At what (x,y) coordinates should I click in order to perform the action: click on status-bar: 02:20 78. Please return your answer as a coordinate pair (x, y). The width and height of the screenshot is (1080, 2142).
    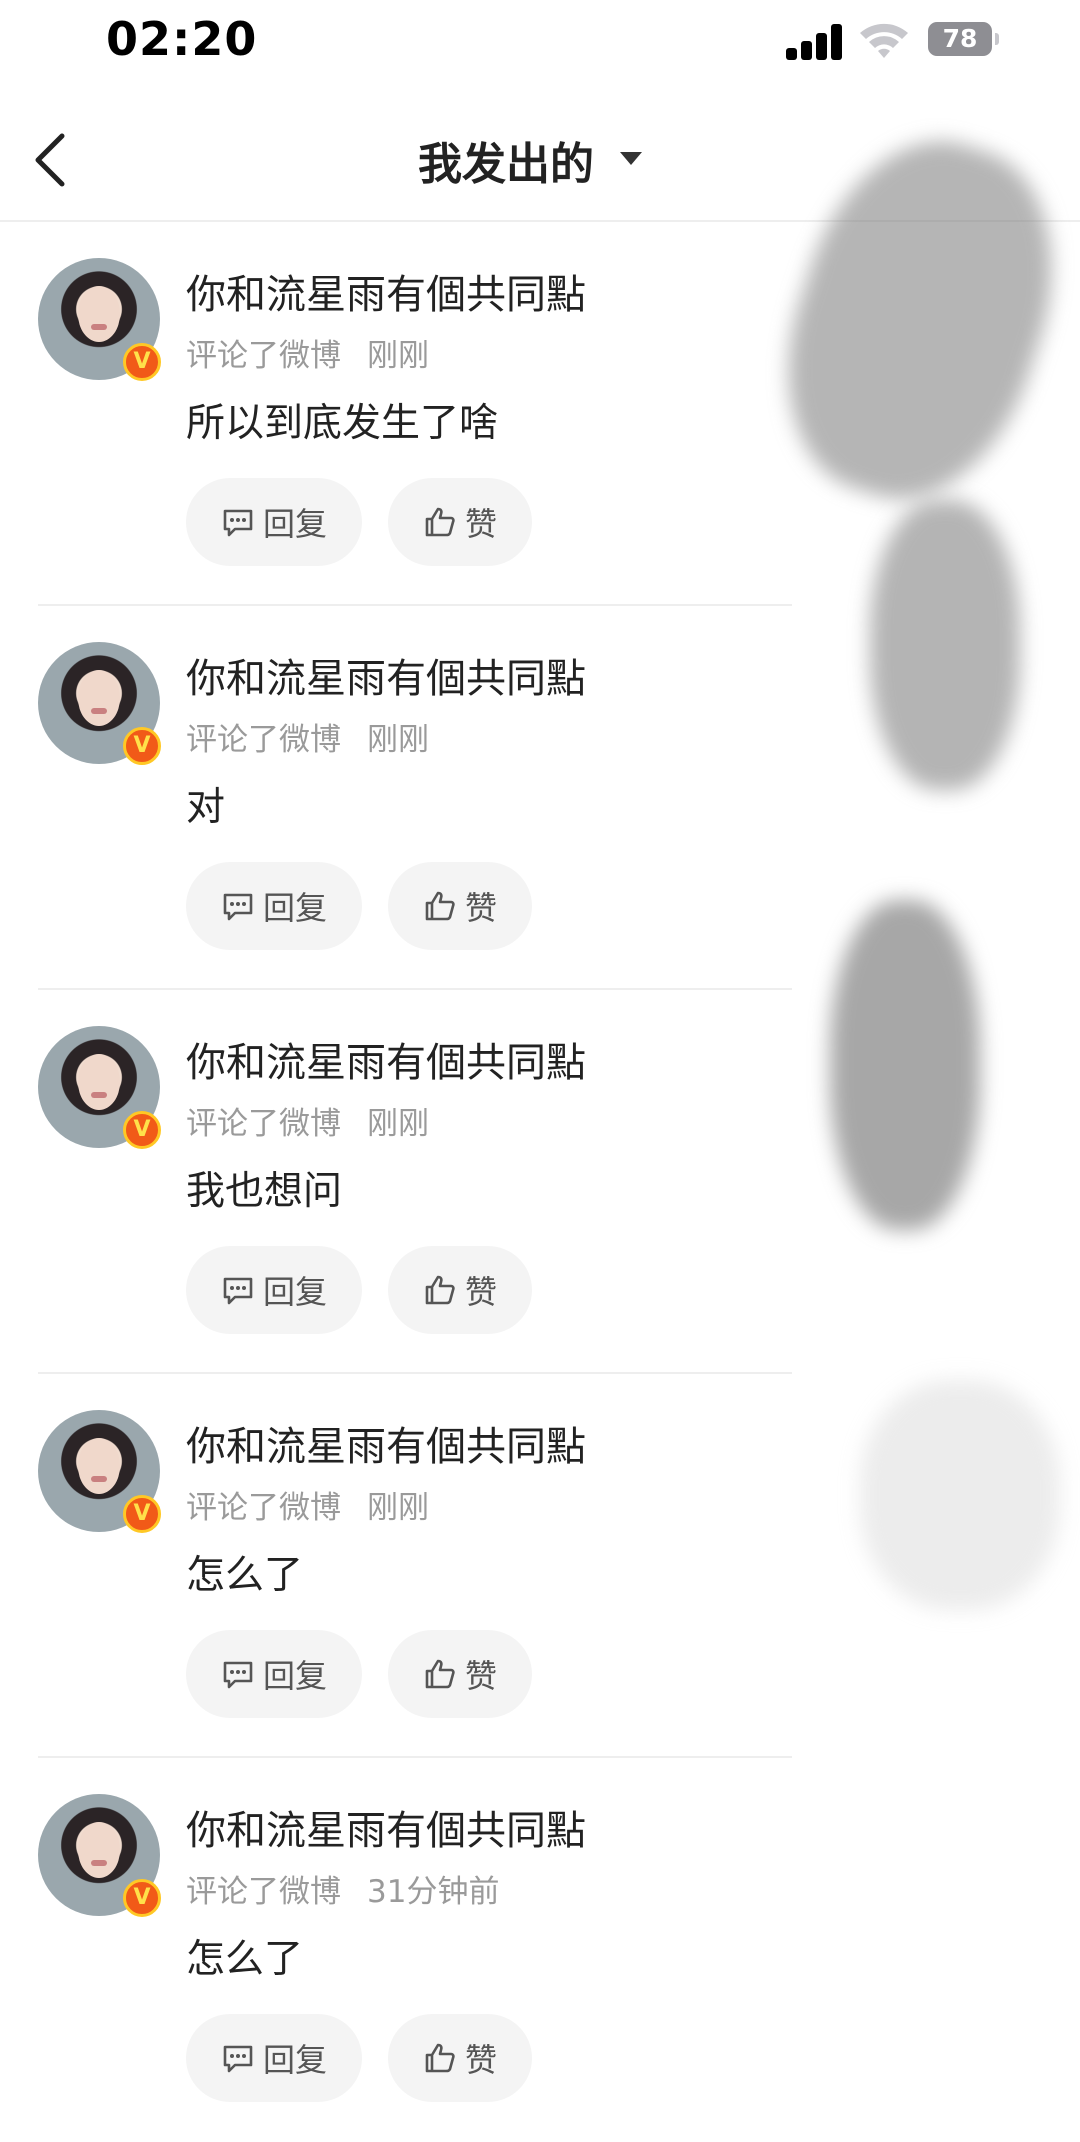
    Looking at the image, I should click on (540, 45).